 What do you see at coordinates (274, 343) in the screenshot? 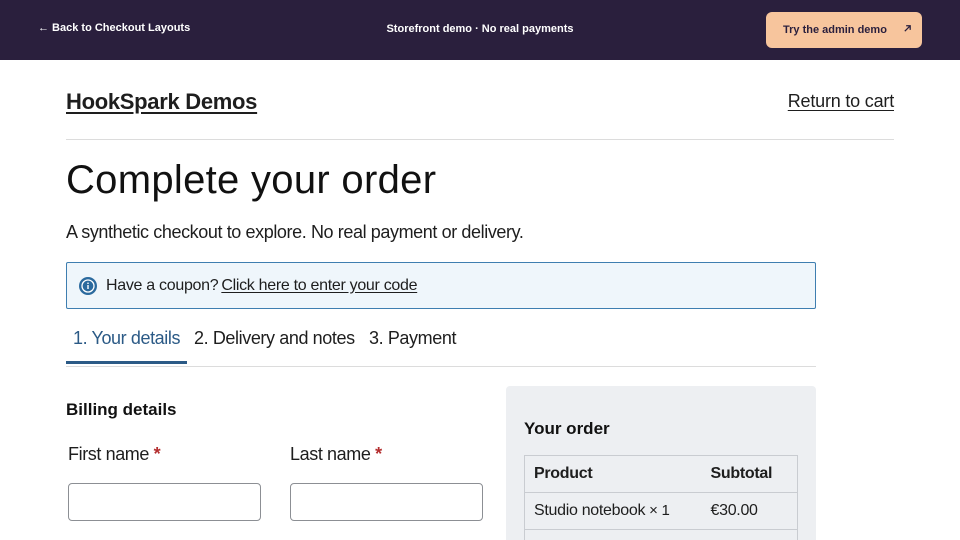
I see `step-delivery-notes: 2. Delivery and notes` at bounding box center [274, 343].